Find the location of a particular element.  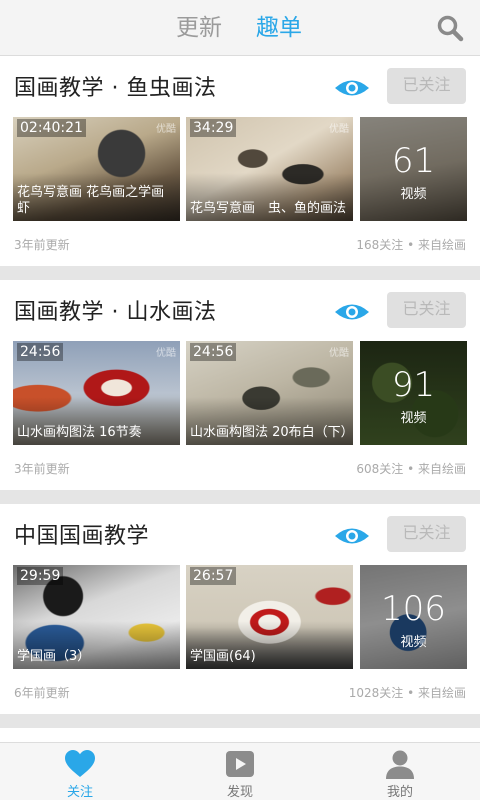

nav-follow: 关注 is located at coordinates (80, 771).